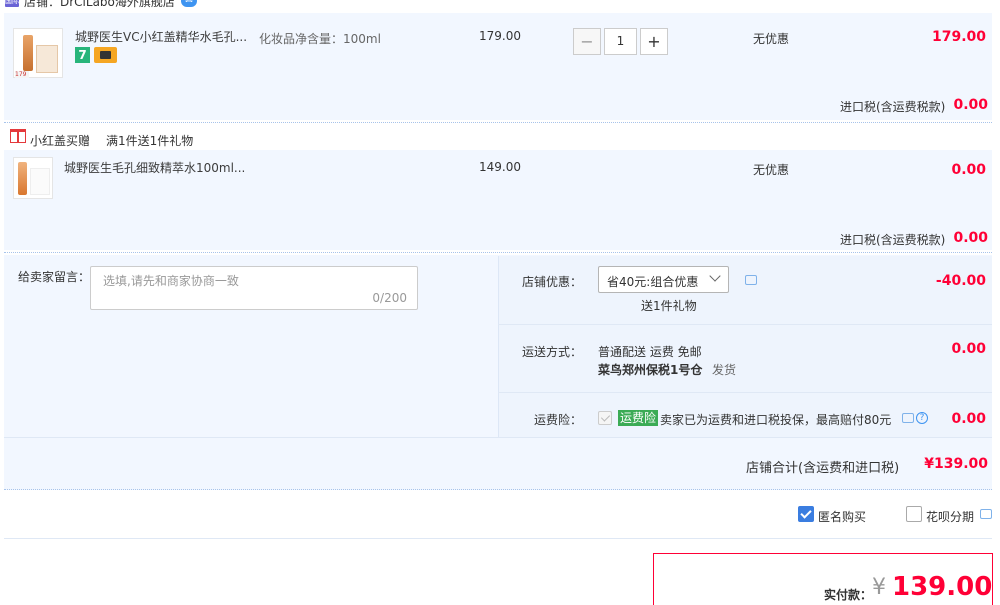  What do you see at coordinates (551, 352) in the screenshot?
I see `shipping-label: 运送方式：` at bounding box center [551, 352].